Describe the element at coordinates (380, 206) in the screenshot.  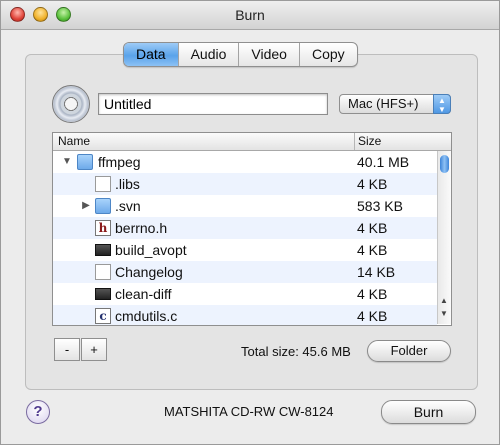
I see `file-size: 583 KB` at that location.